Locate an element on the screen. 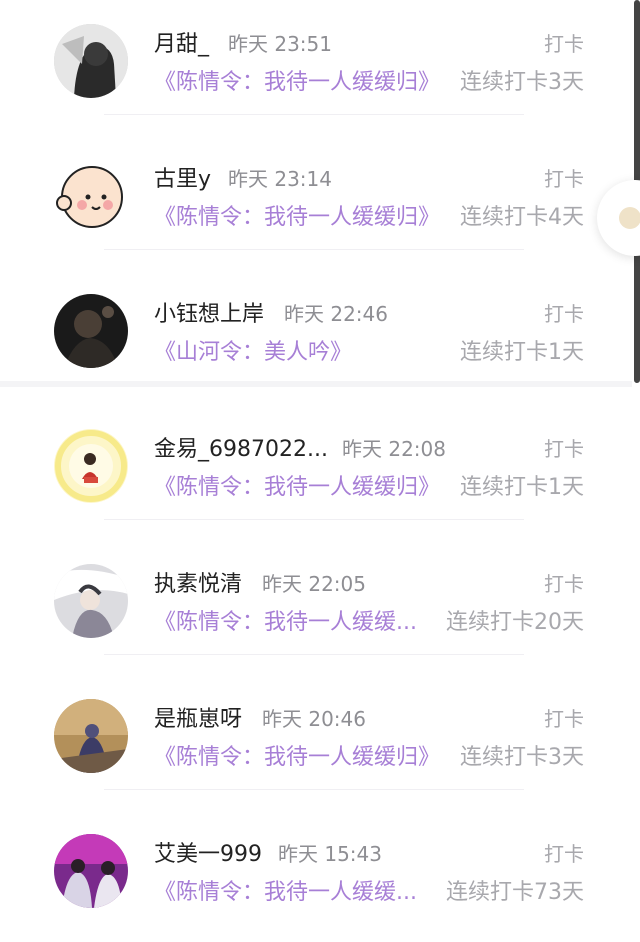 Image resolution: width=640 pixels, height=942 pixels. username: 古里y is located at coordinates (182, 177).